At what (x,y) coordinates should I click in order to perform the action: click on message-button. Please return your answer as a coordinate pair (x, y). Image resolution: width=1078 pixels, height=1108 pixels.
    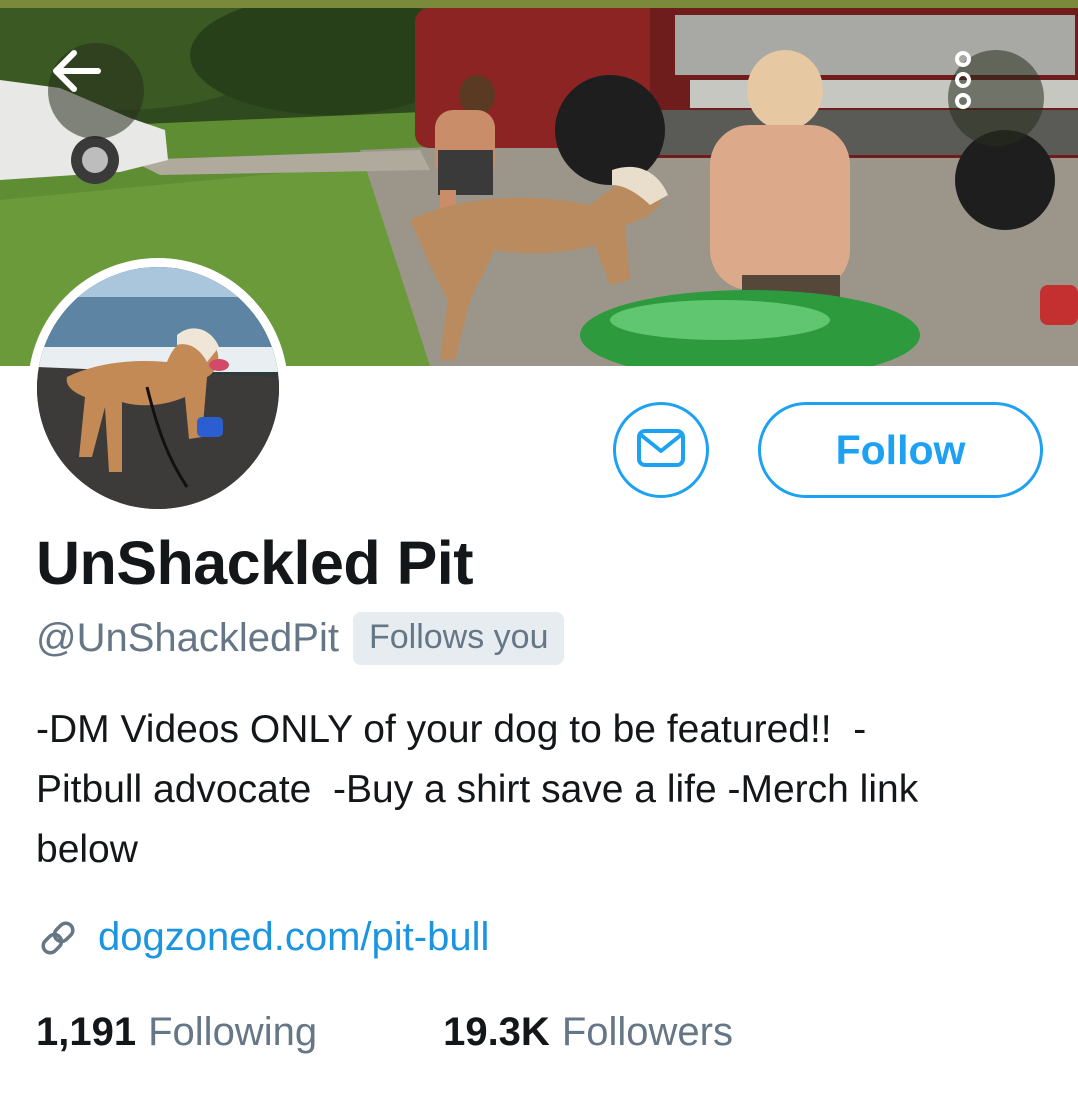
    Looking at the image, I should click on (661, 450).